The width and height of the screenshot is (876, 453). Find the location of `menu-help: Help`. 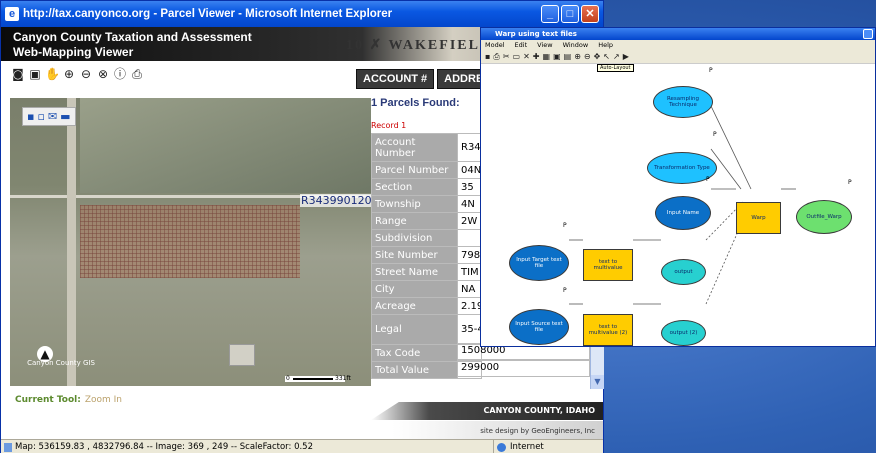

menu-help: Help is located at coordinates (605, 45).